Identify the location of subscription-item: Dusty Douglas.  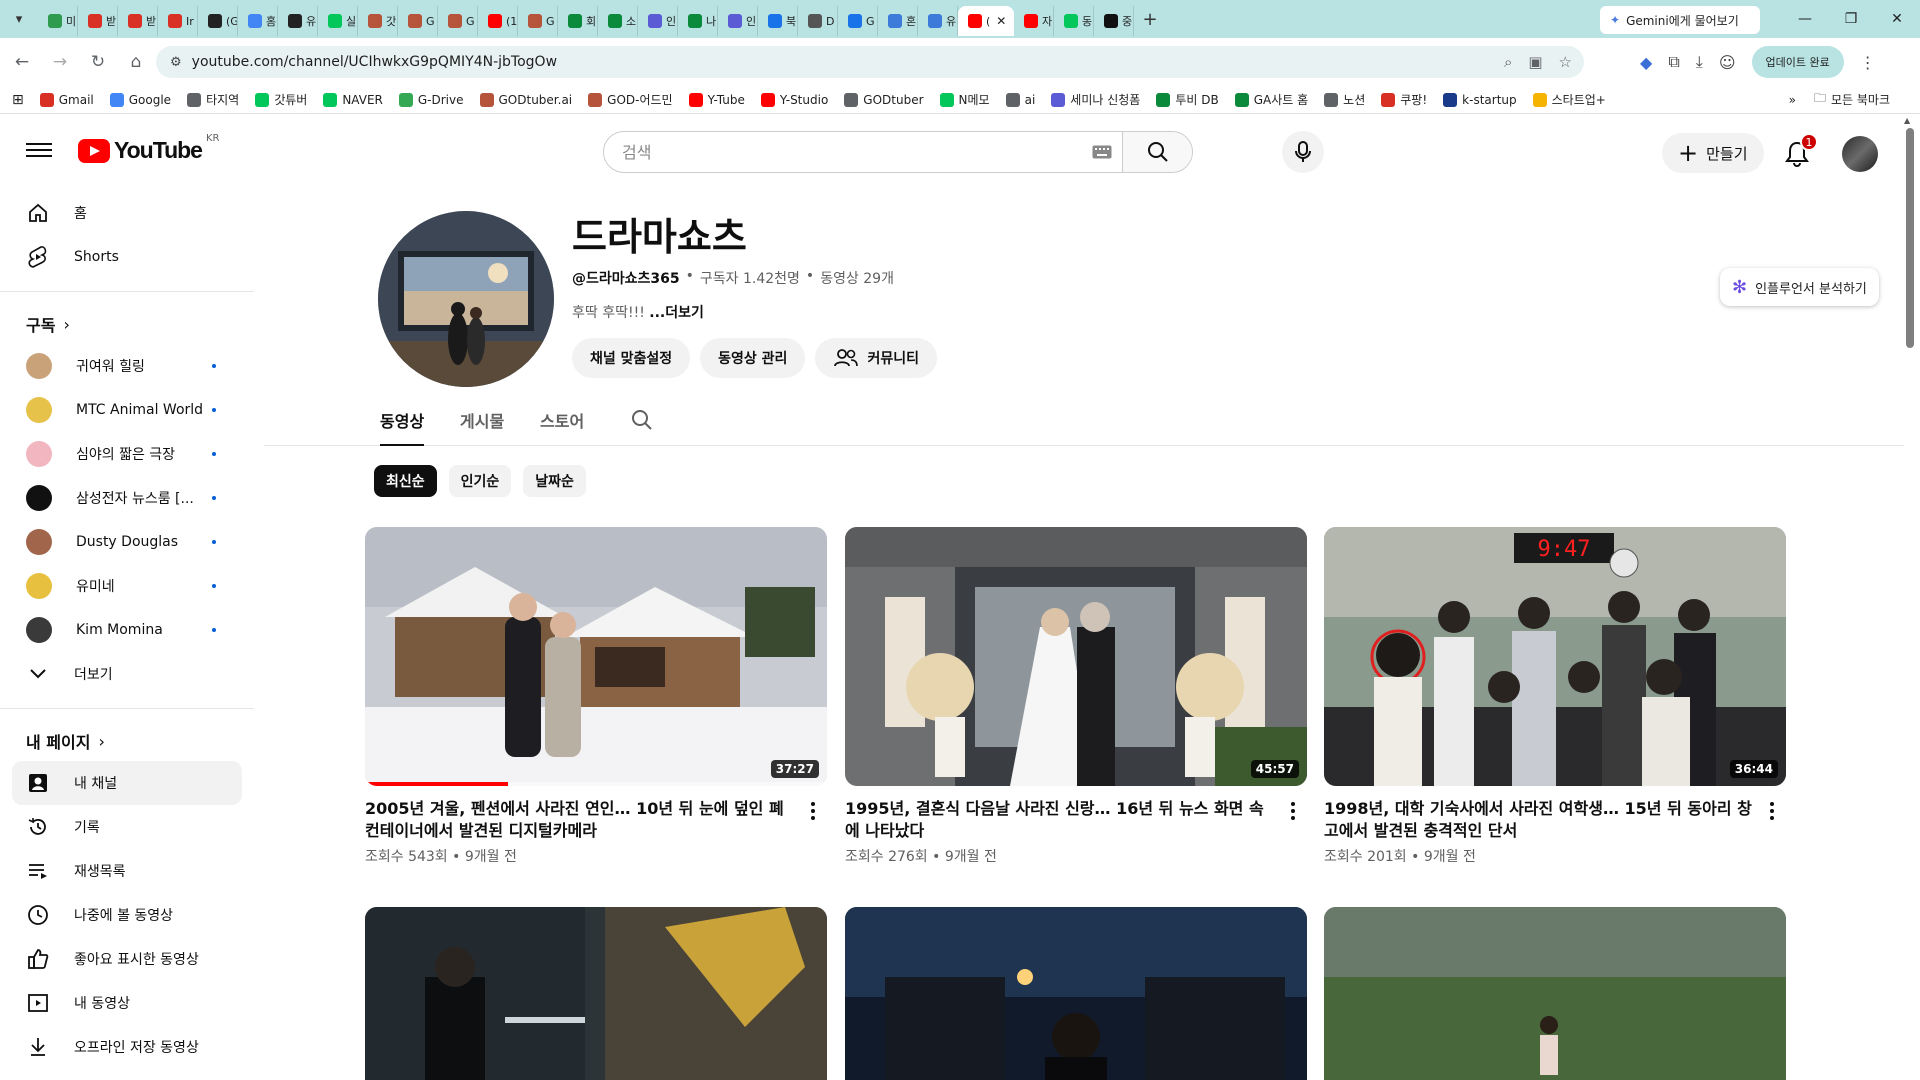
(127, 542).